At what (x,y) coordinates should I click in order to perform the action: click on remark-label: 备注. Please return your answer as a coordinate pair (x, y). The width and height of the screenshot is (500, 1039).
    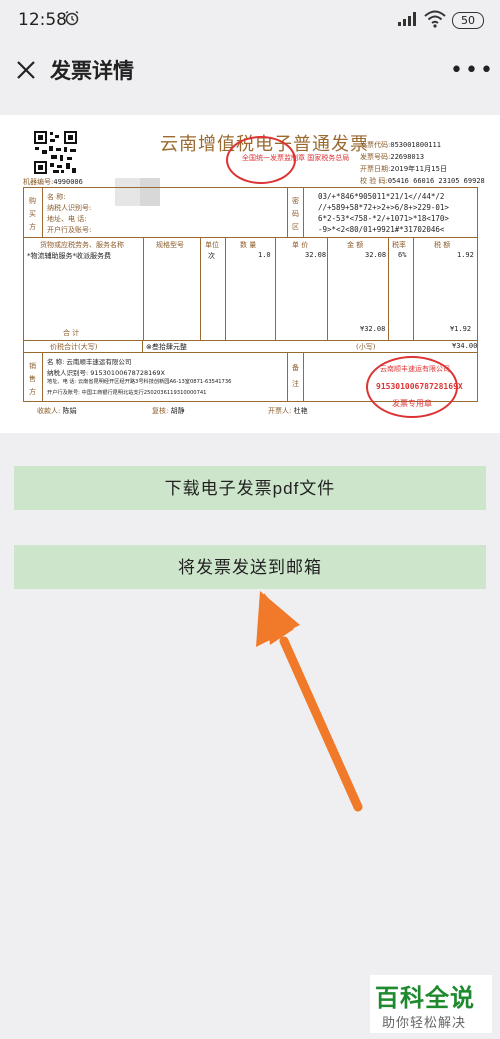
    Looking at the image, I should click on (295, 376).